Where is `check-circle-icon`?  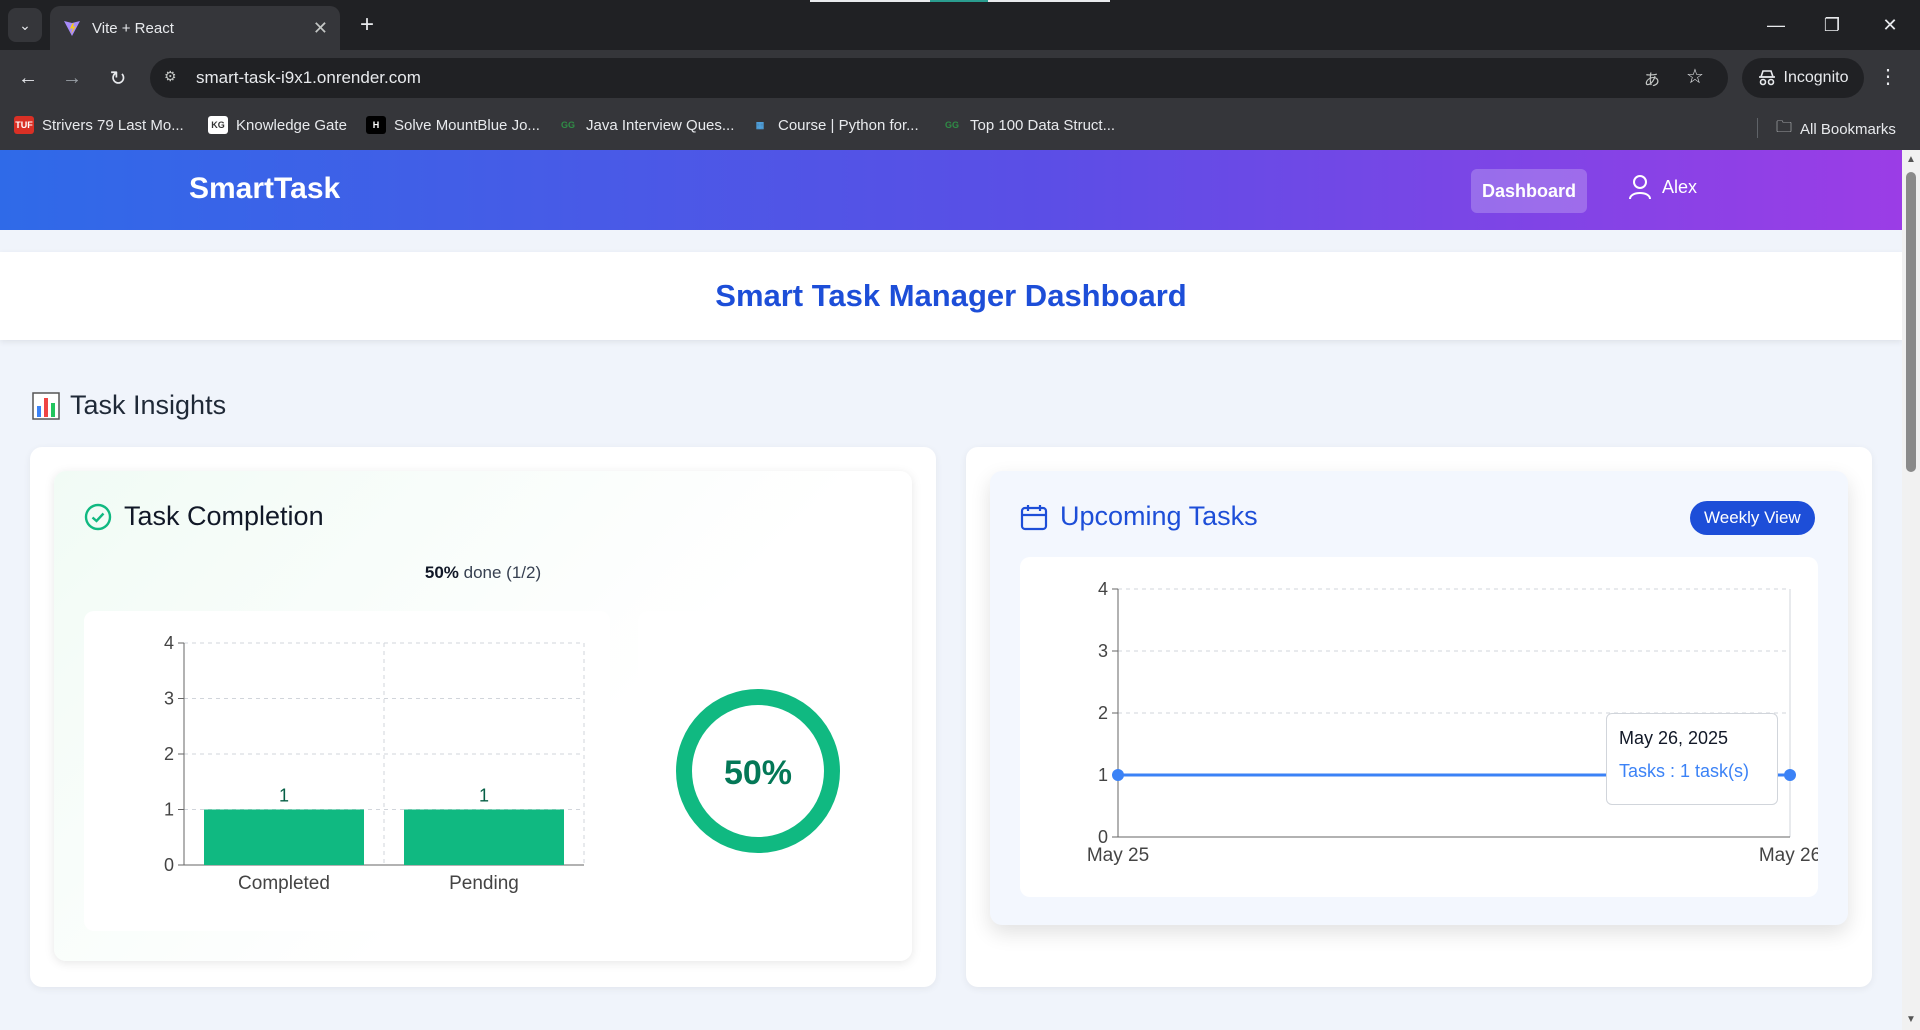 check-circle-icon is located at coordinates (98, 516).